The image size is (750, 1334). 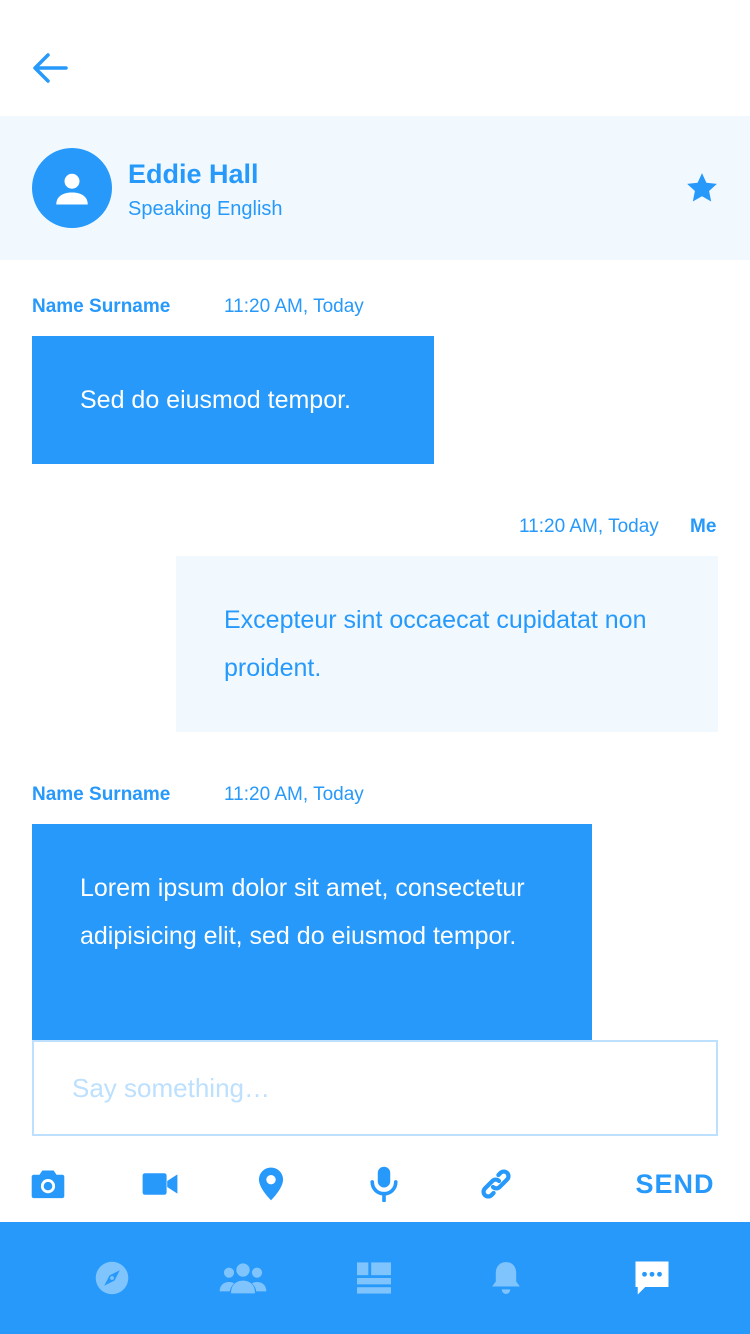 What do you see at coordinates (703, 526) in the screenshot?
I see `message-sender: Me` at bounding box center [703, 526].